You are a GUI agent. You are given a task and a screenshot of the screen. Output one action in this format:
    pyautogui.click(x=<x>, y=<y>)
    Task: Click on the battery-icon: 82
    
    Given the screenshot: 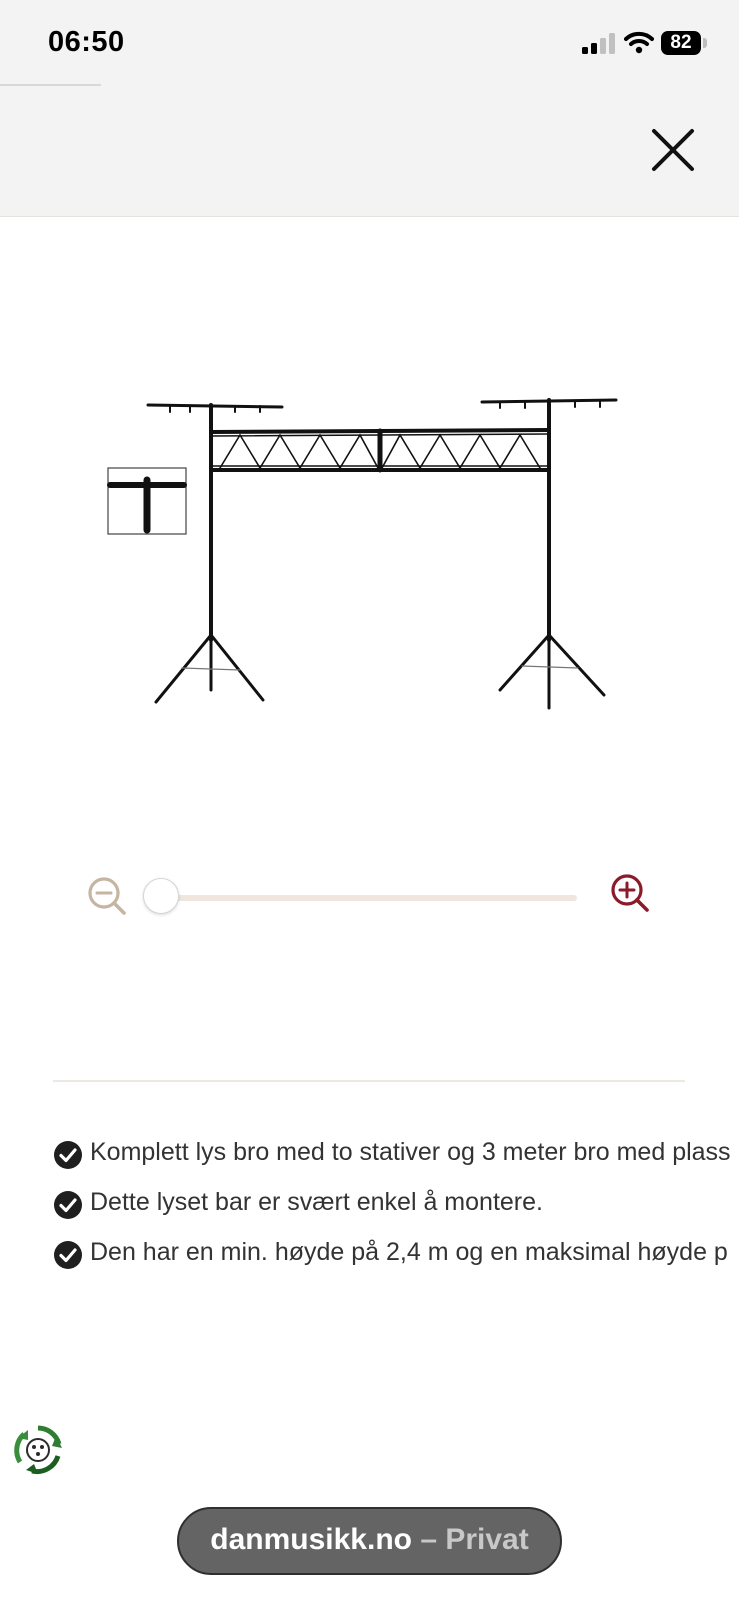 What is the action you would take?
    pyautogui.click(x=681, y=43)
    